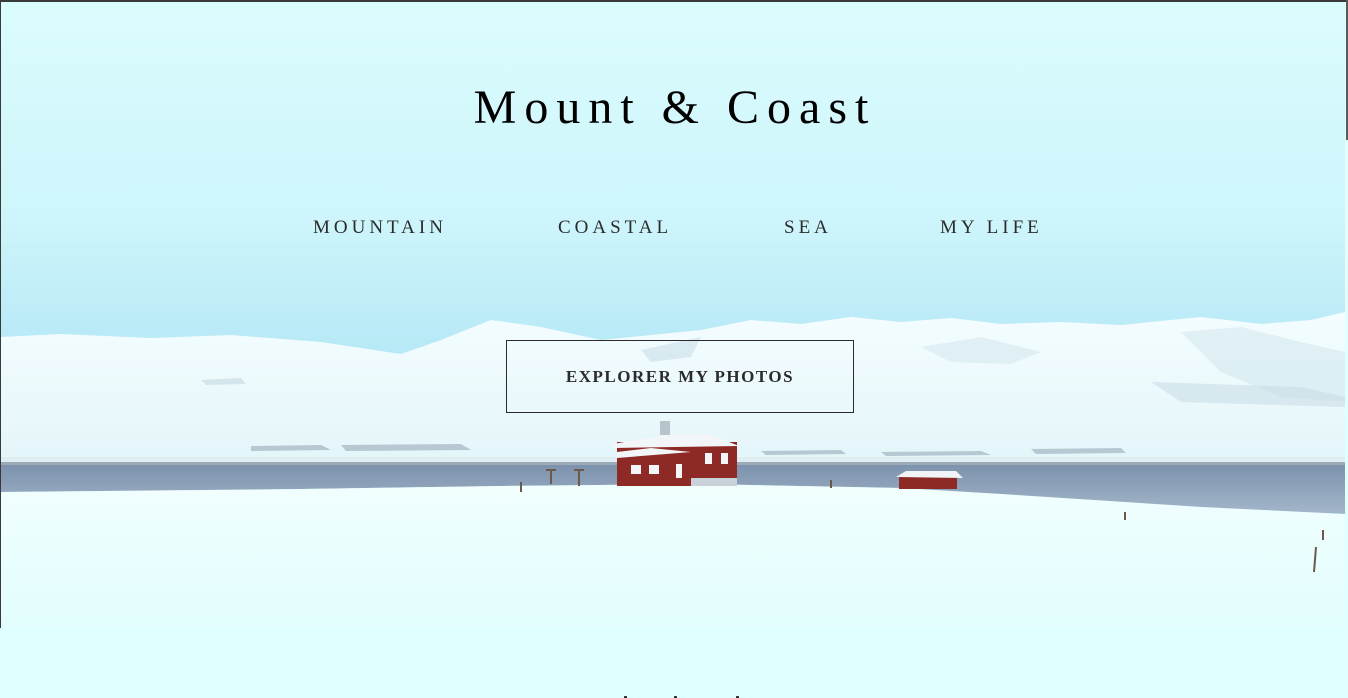 This screenshot has height=698, width=1348. I want to click on small-shed, so click(929, 480).